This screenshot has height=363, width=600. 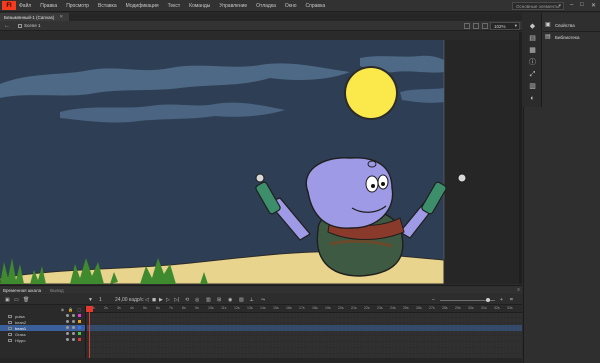 What do you see at coordinates (79, 309) in the screenshot?
I see `outline-all-icon: ▢` at bounding box center [79, 309].